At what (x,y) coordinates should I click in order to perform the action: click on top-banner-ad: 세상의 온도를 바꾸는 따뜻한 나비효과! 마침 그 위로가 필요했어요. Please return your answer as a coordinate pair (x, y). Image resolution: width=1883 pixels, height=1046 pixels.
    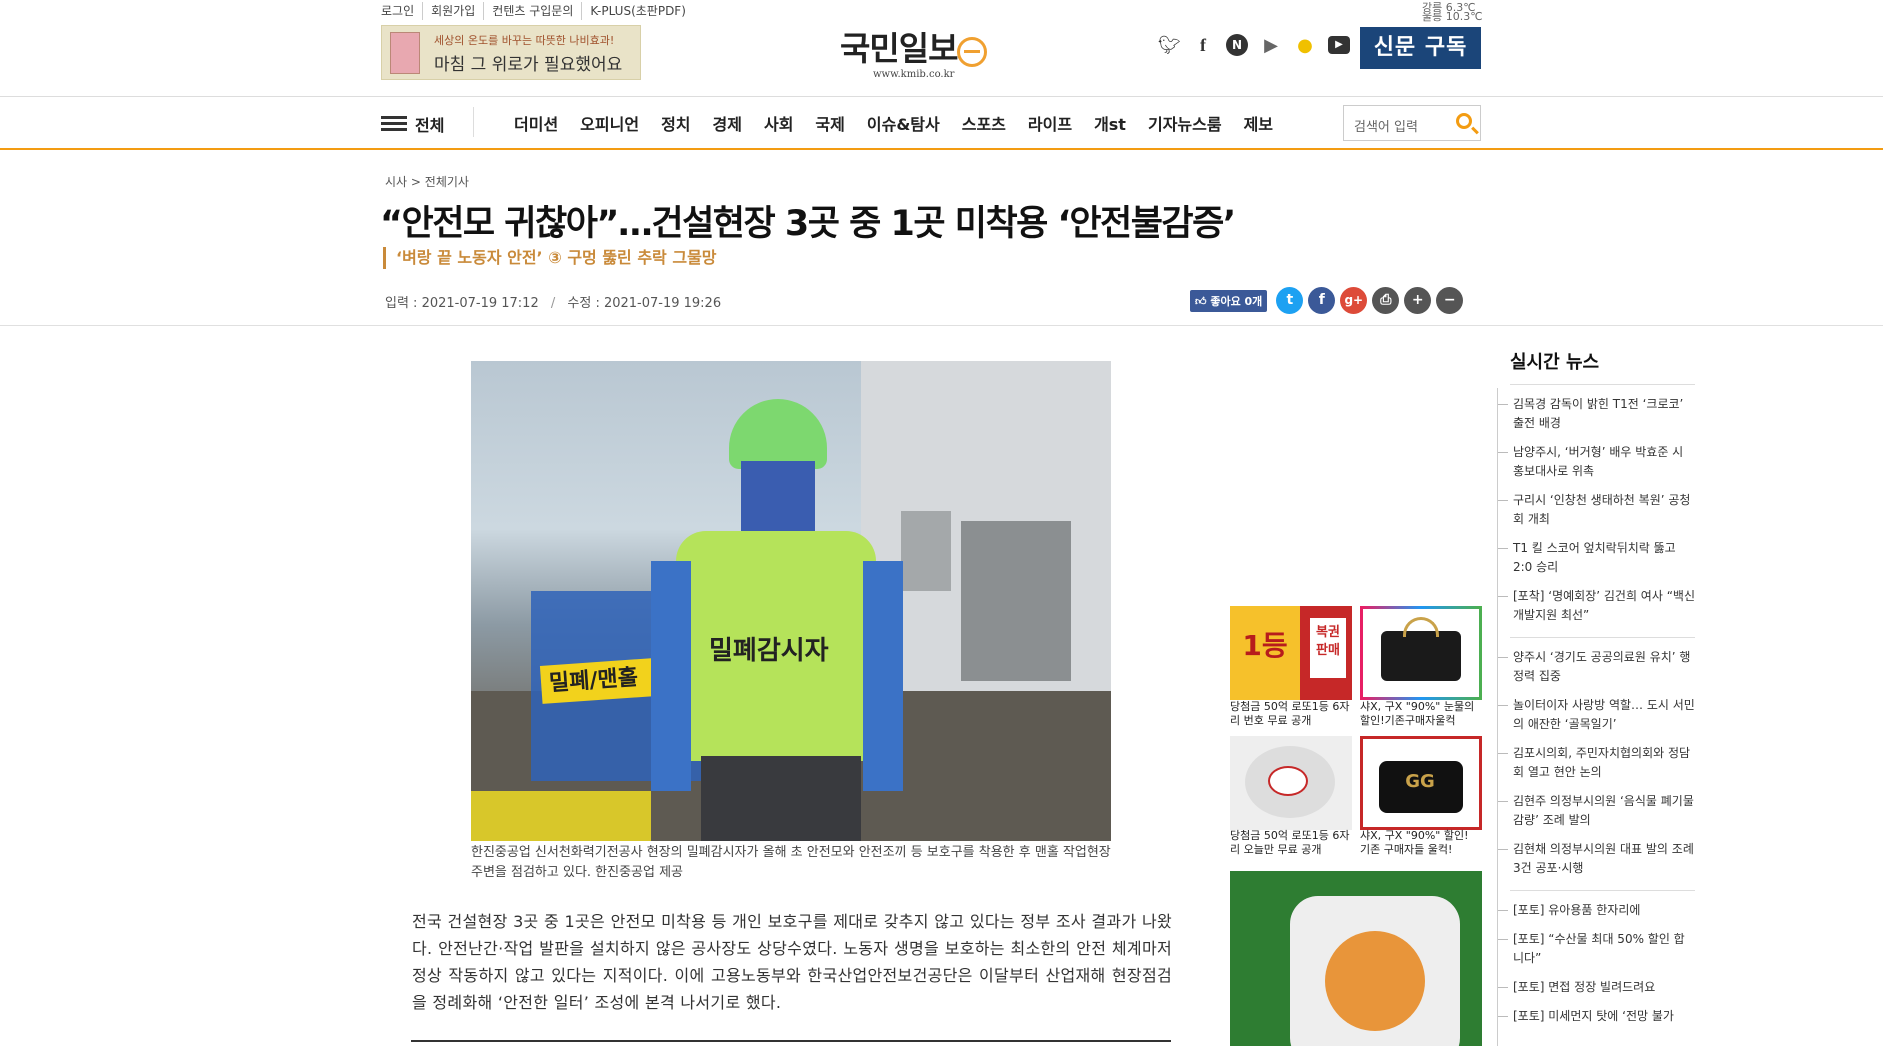
    Looking at the image, I should click on (511, 52).